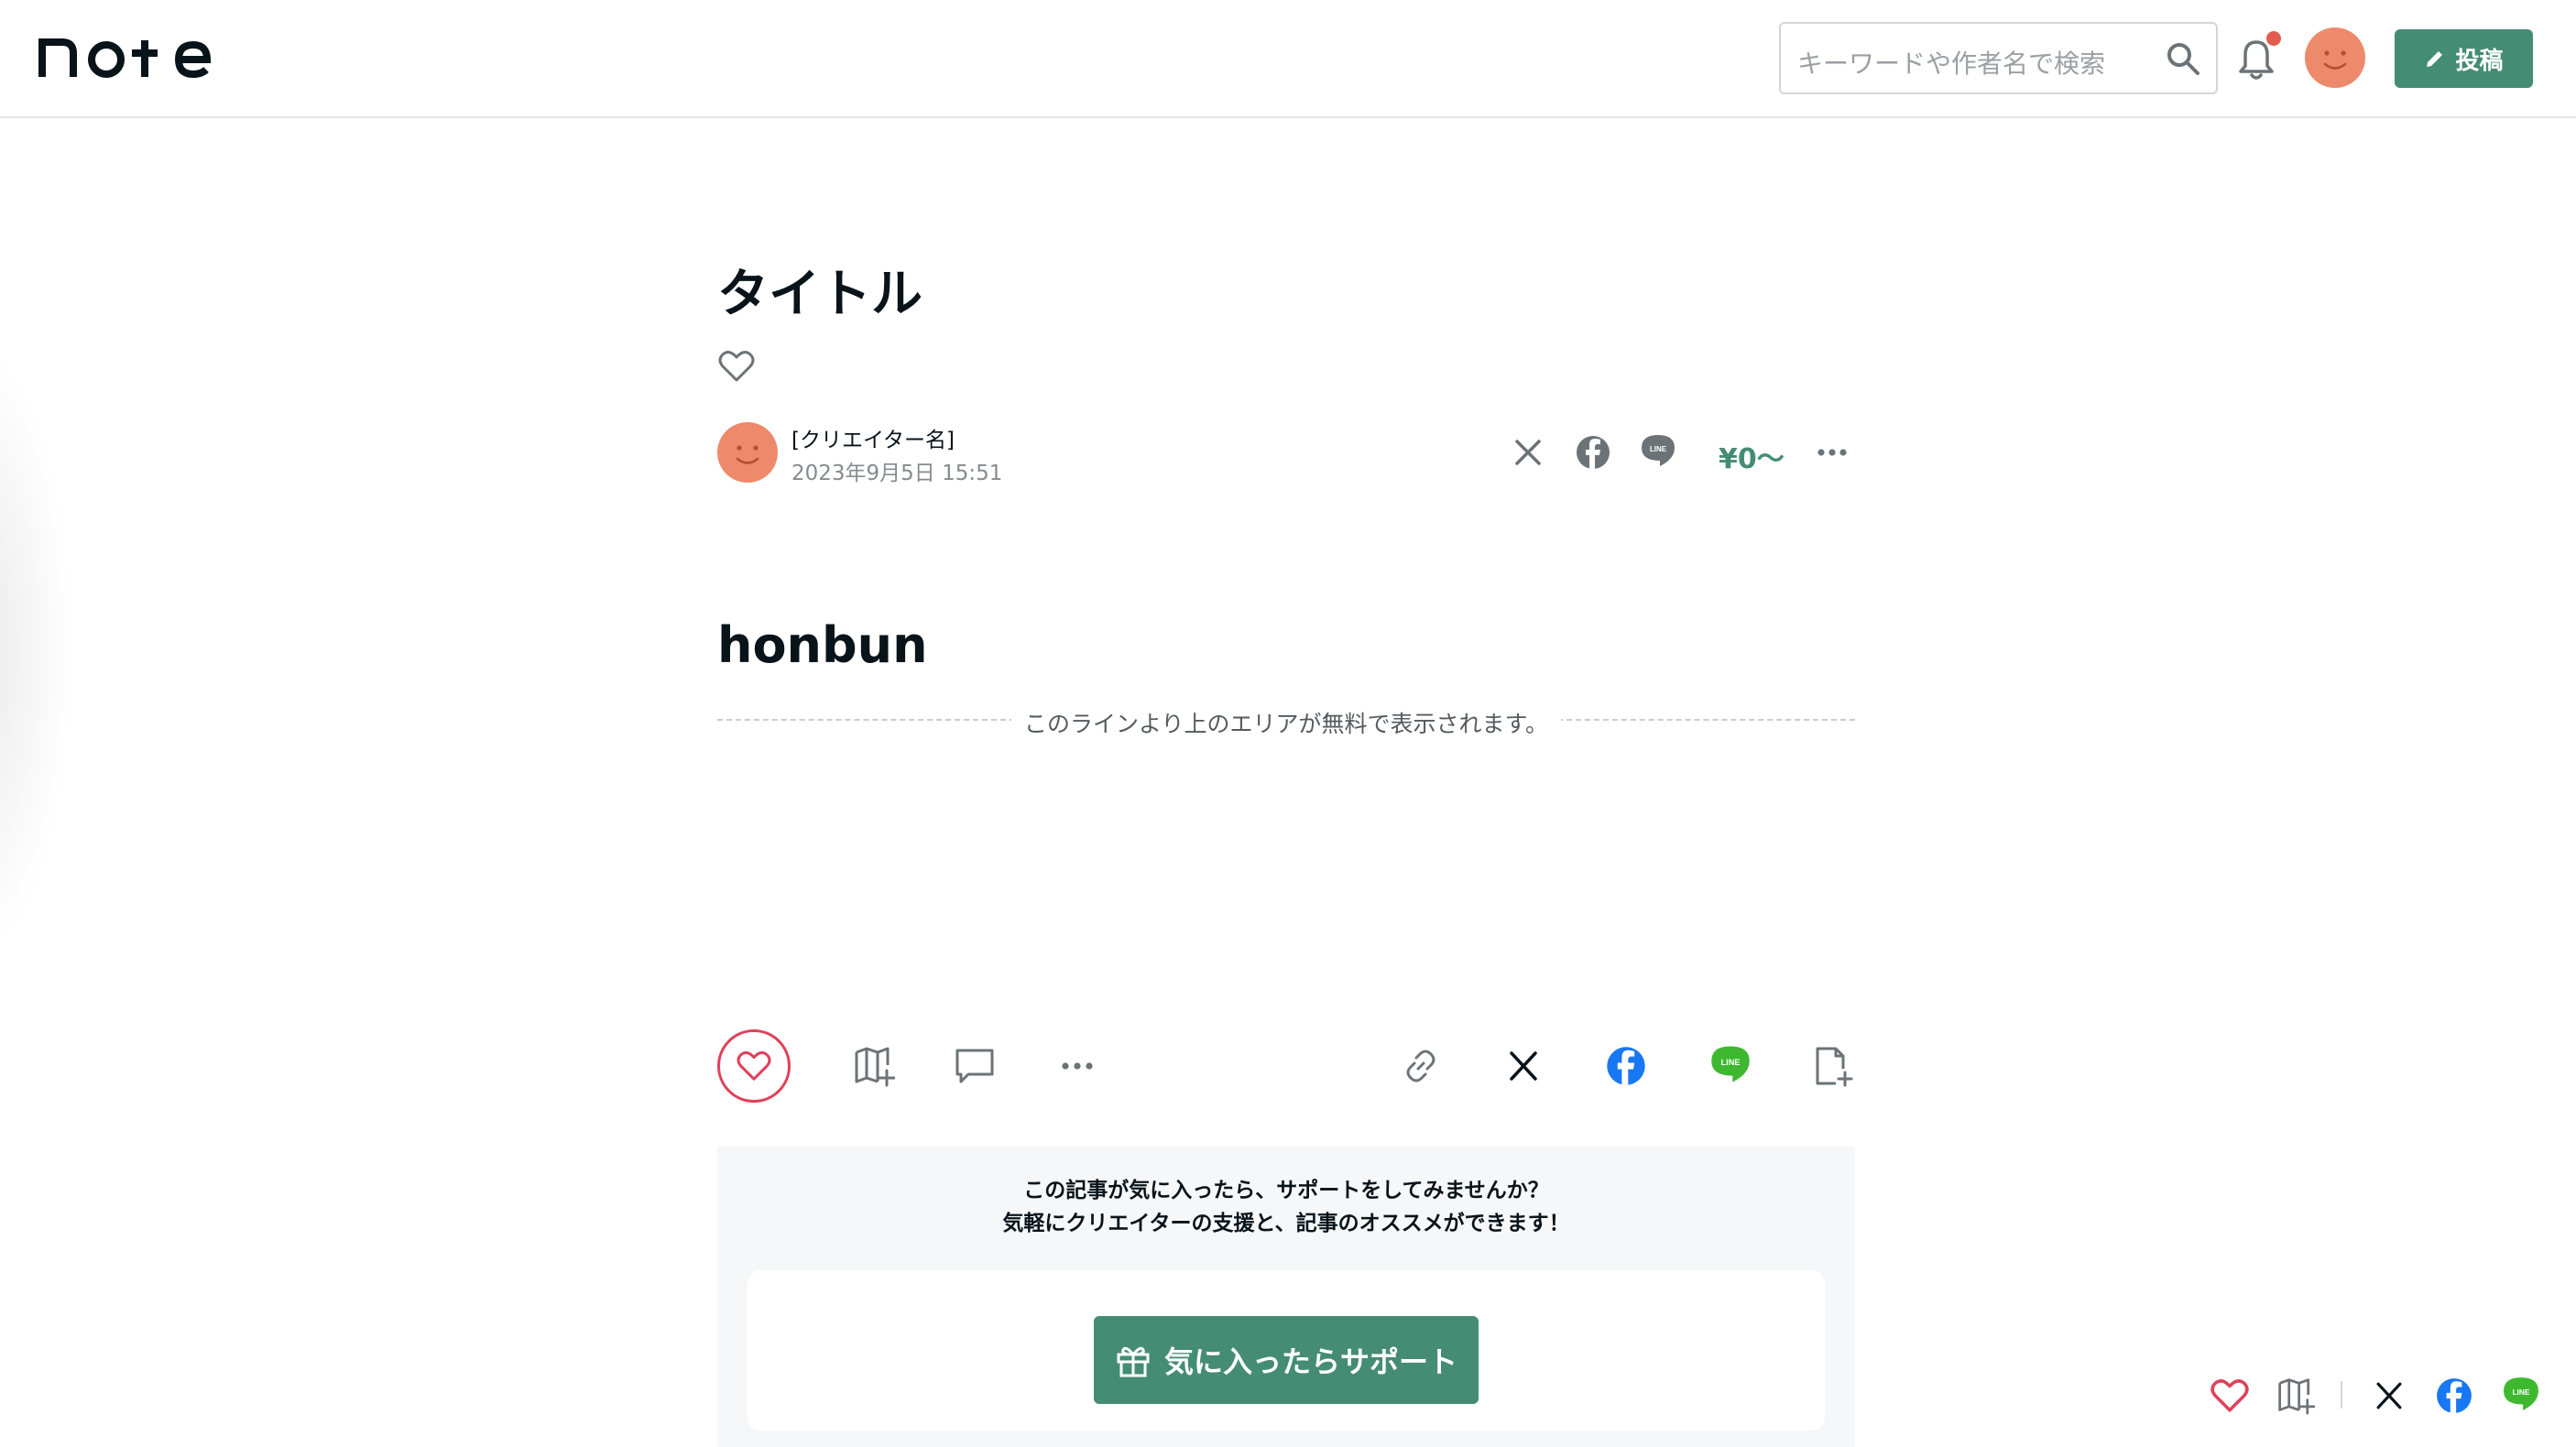  What do you see at coordinates (736, 366) in the screenshot?
I see `heart-outline-icon` at bounding box center [736, 366].